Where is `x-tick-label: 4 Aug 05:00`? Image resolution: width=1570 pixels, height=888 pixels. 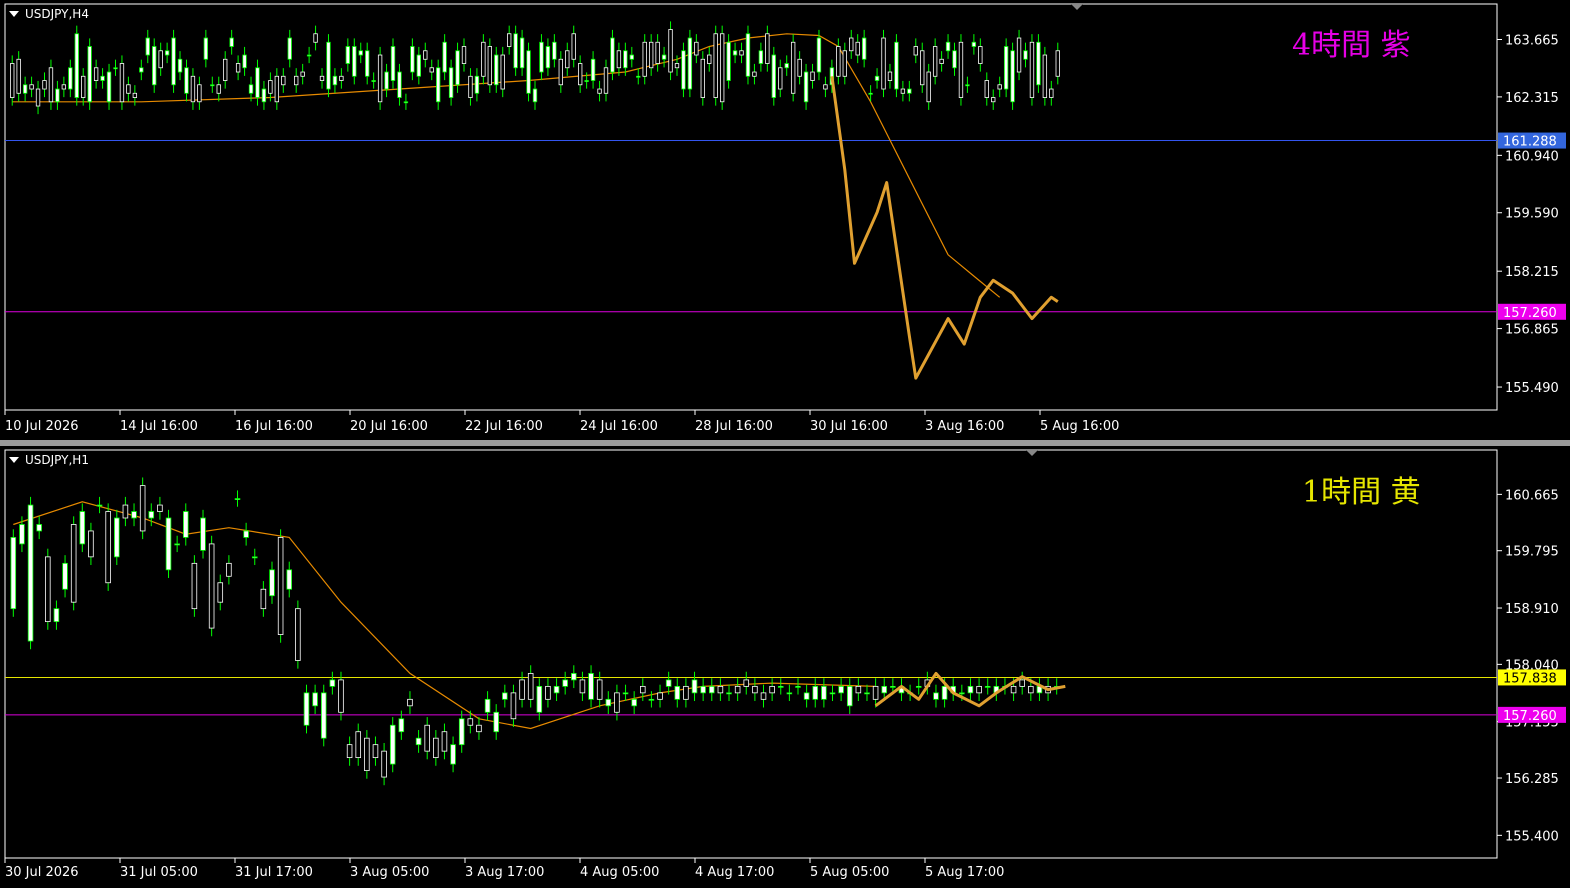
x-tick-label: 4 Aug 05:00 is located at coordinates (619, 872).